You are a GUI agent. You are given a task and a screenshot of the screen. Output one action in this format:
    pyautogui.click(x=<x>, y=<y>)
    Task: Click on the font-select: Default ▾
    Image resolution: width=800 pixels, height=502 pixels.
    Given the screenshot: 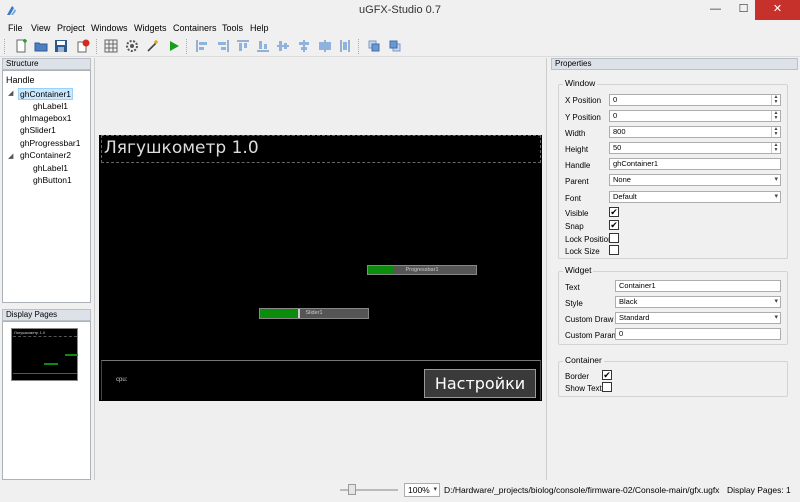 What is the action you would take?
    pyautogui.click(x=695, y=197)
    